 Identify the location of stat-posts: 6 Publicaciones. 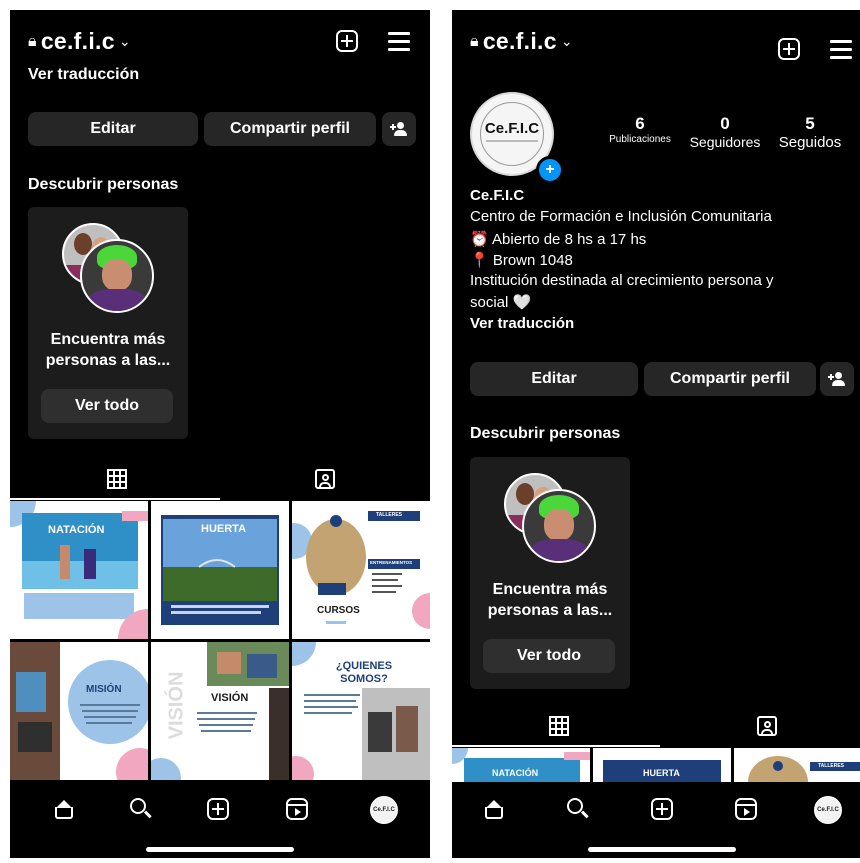
(640, 129).